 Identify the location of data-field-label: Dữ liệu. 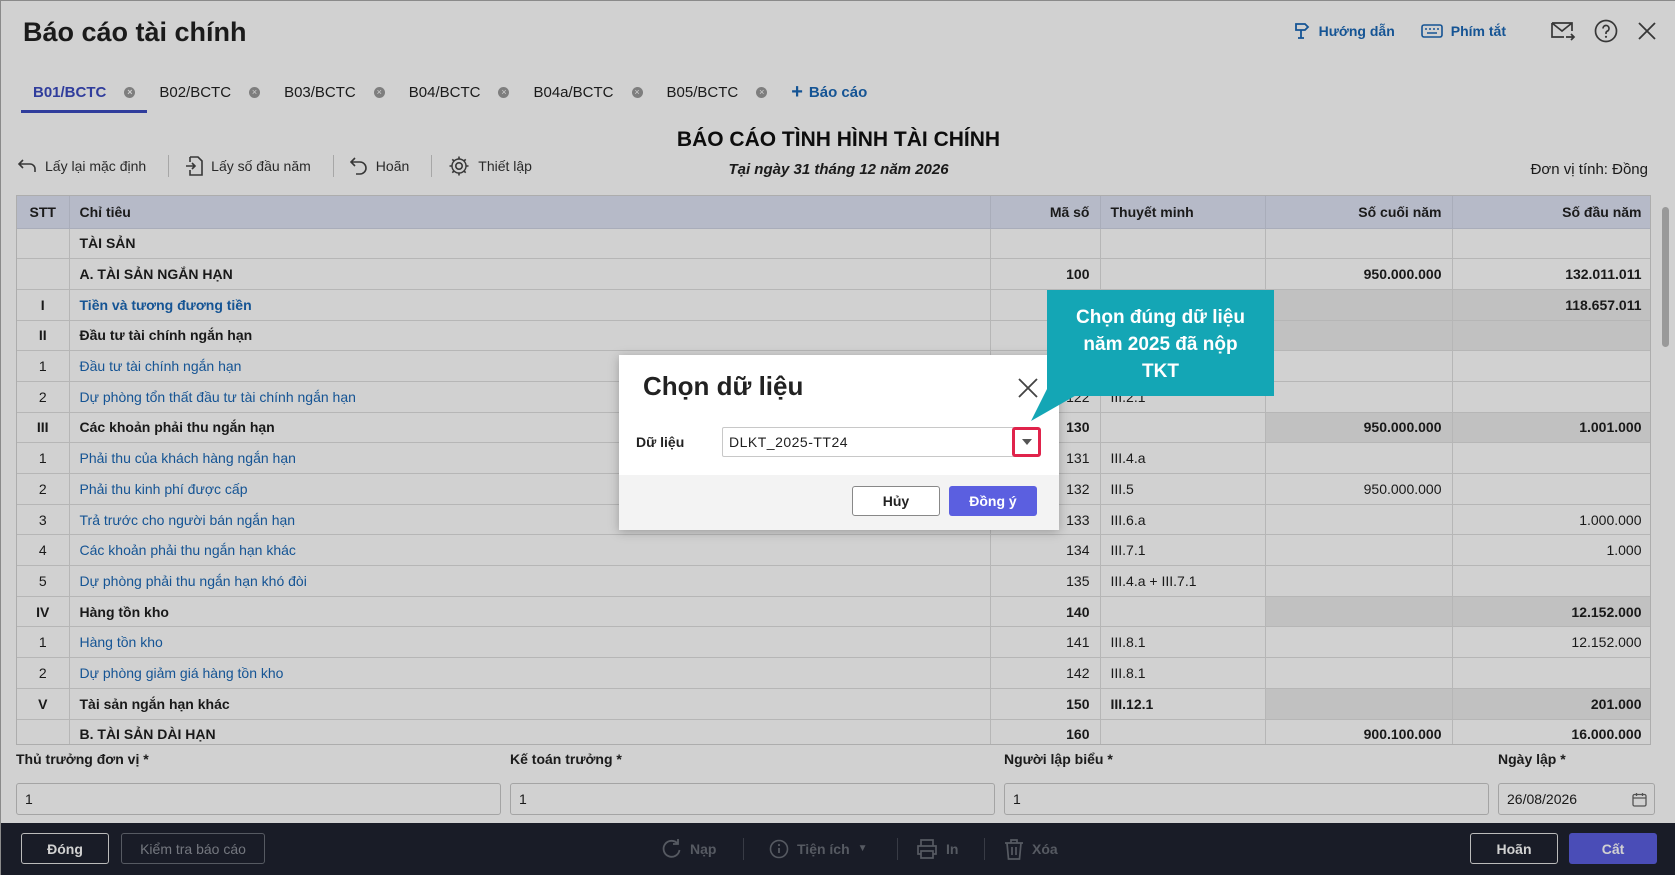
(660, 442).